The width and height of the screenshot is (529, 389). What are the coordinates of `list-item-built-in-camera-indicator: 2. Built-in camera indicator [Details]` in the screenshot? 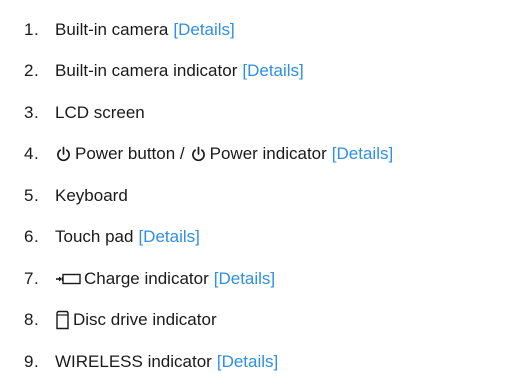 It's located at (276, 72).